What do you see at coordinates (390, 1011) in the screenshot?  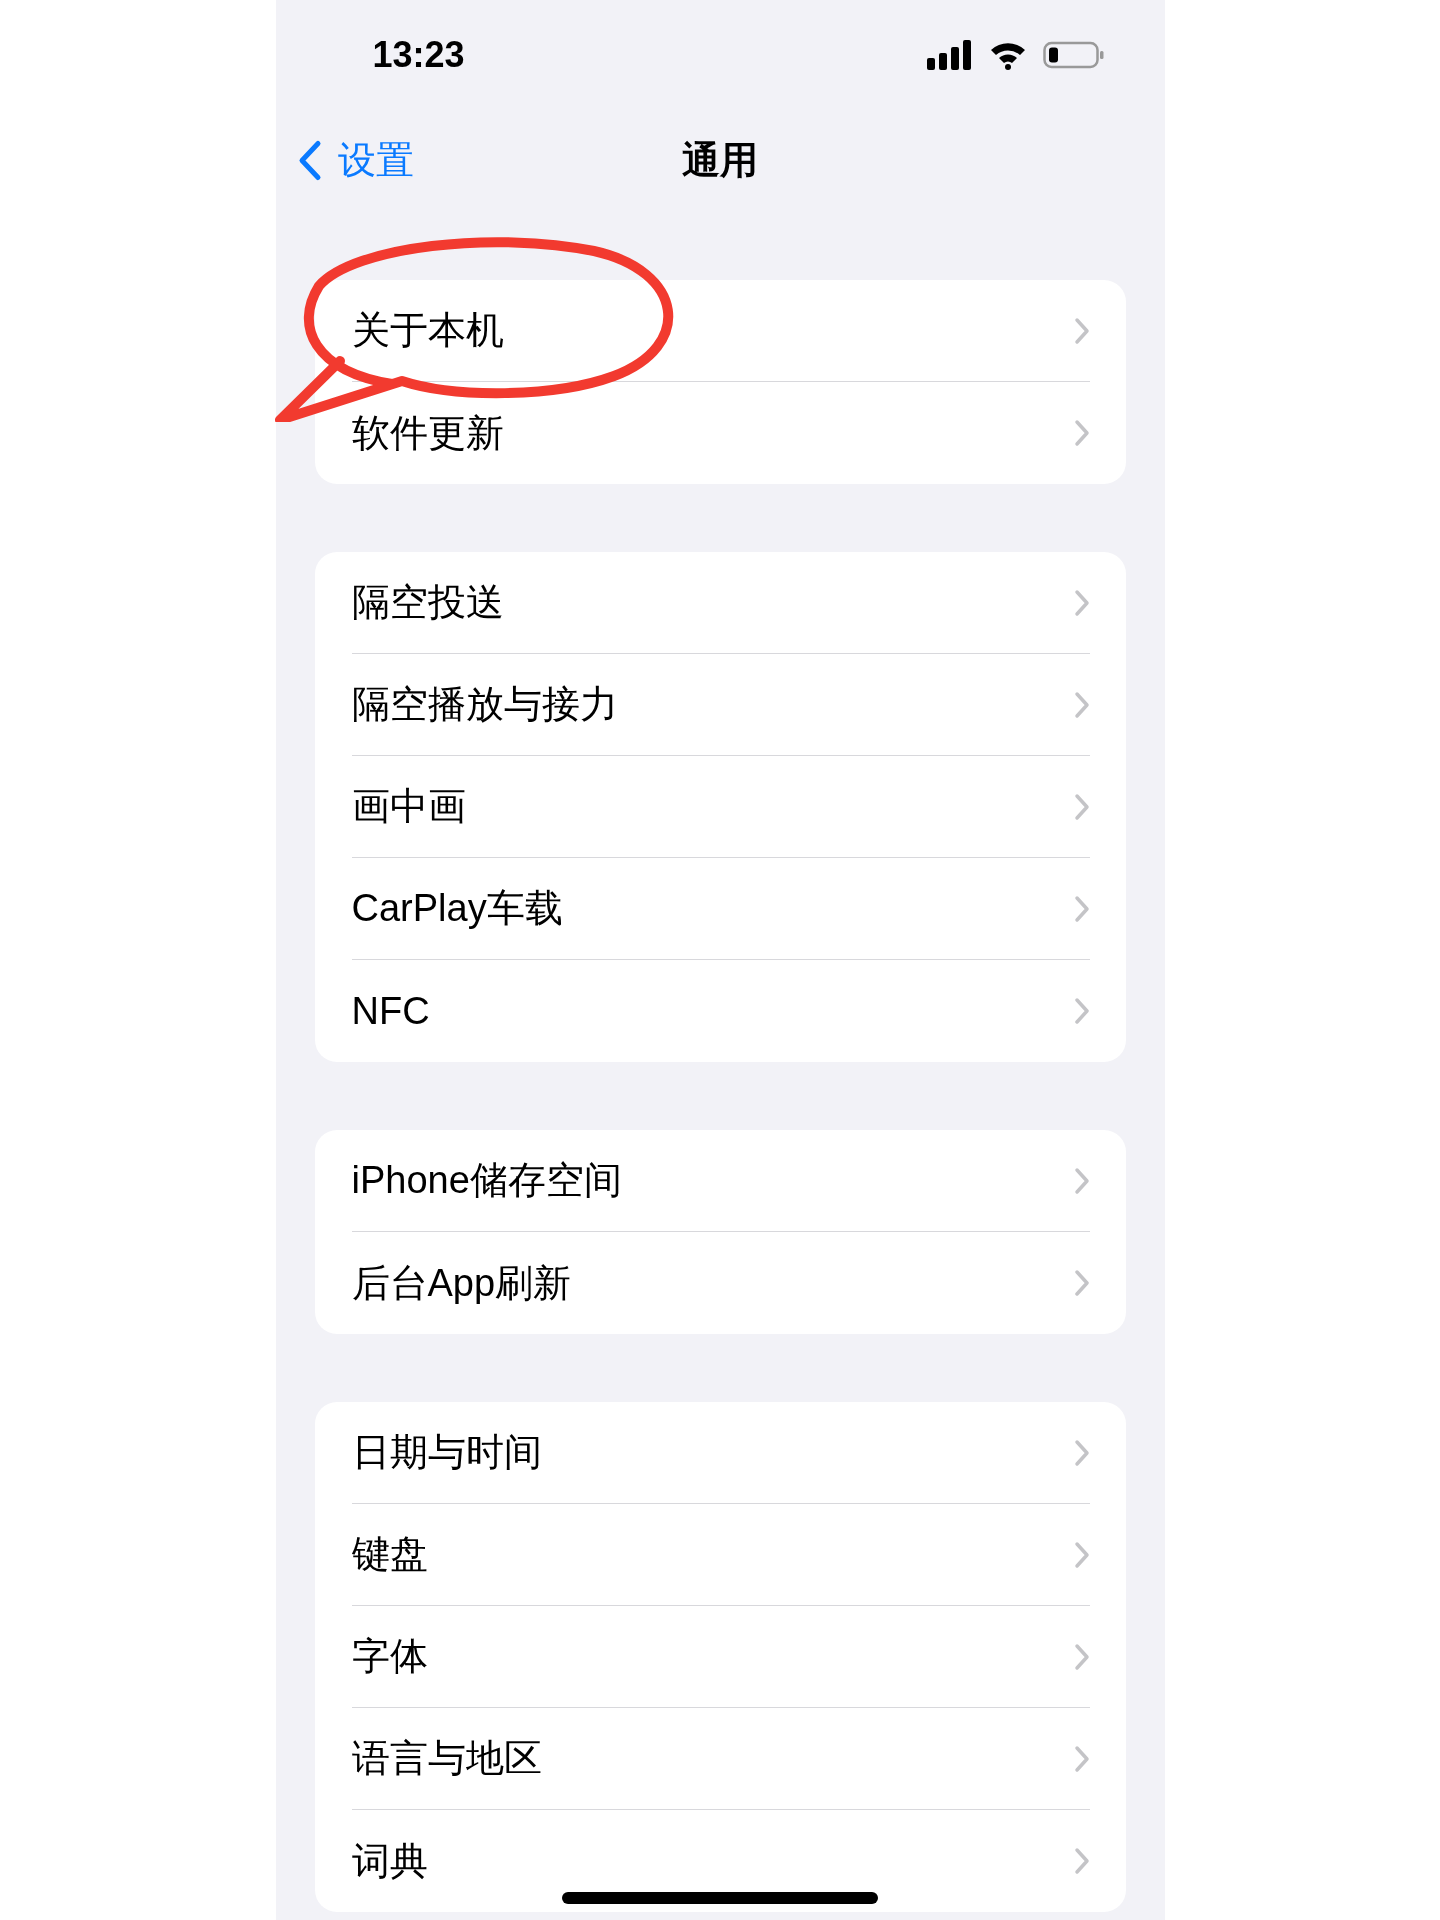 I see `row-label: NFC` at bounding box center [390, 1011].